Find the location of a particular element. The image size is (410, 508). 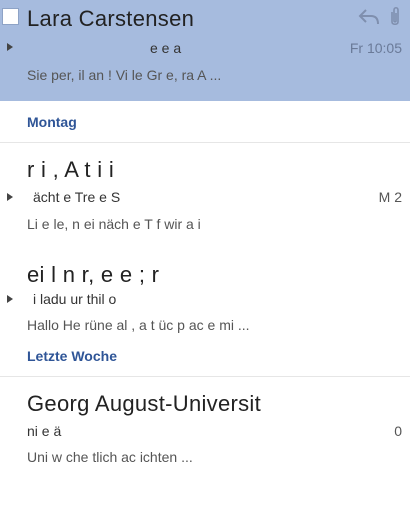

reply-icon is located at coordinates (369, 17).